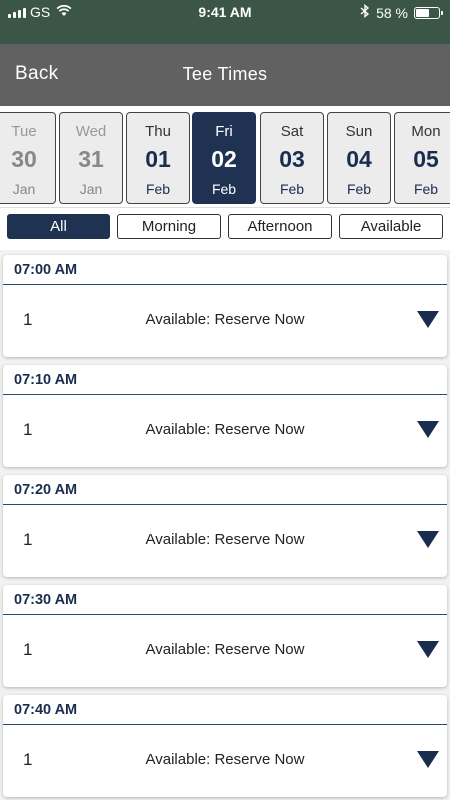  What do you see at coordinates (392, 12) in the screenshot?
I see `battery-percent: 58 %` at bounding box center [392, 12].